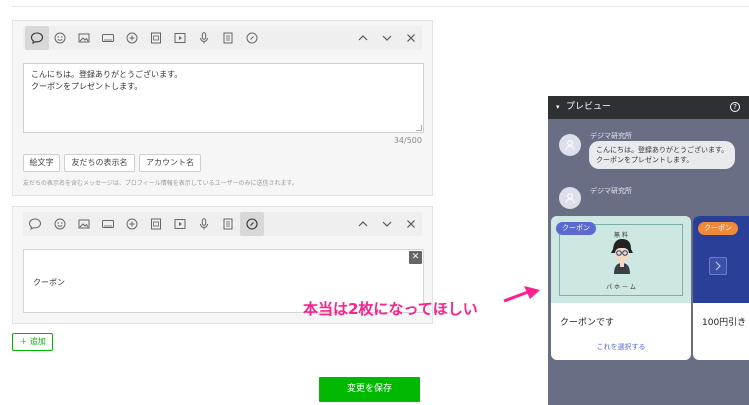 The height and width of the screenshot is (405, 749). I want to click on next-arrow-icon, so click(718, 266).